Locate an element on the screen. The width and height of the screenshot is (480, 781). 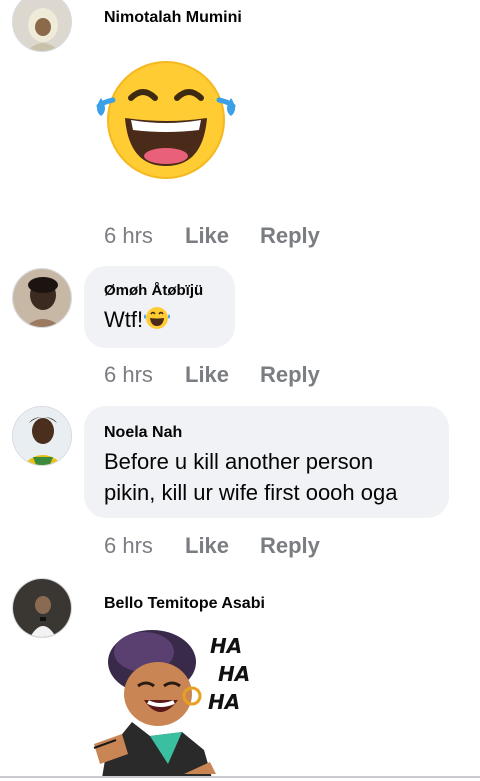
comment-author: Noela Nah is located at coordinates (266, 433).